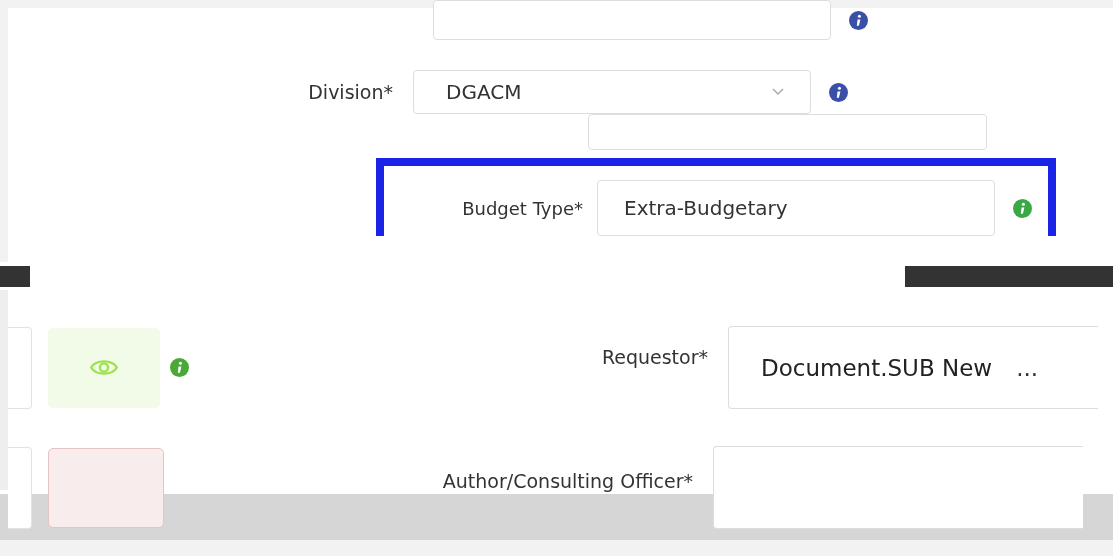  I want to click on field-label: Author/Consulting Officer*, so click(567, 481).